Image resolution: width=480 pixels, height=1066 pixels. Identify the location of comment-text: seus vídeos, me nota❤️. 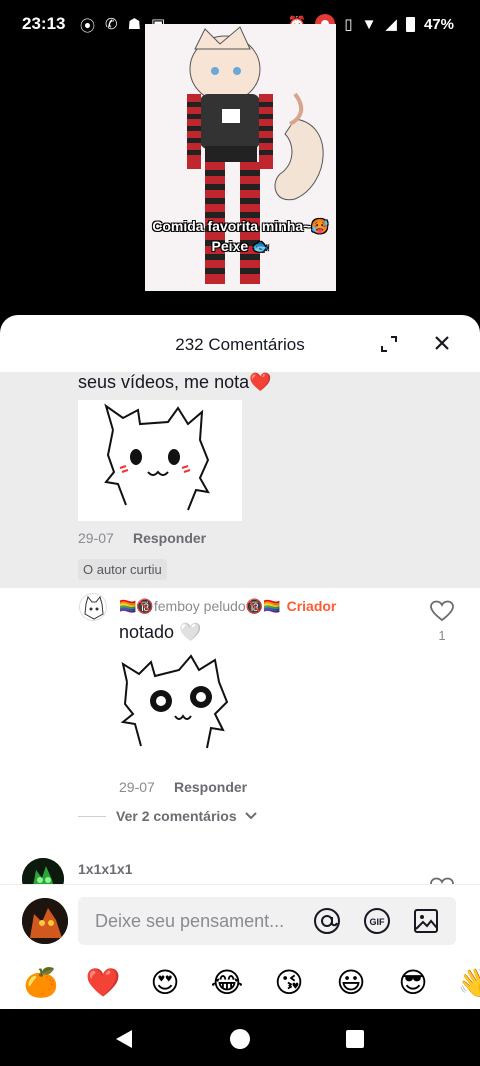
(175, 382).